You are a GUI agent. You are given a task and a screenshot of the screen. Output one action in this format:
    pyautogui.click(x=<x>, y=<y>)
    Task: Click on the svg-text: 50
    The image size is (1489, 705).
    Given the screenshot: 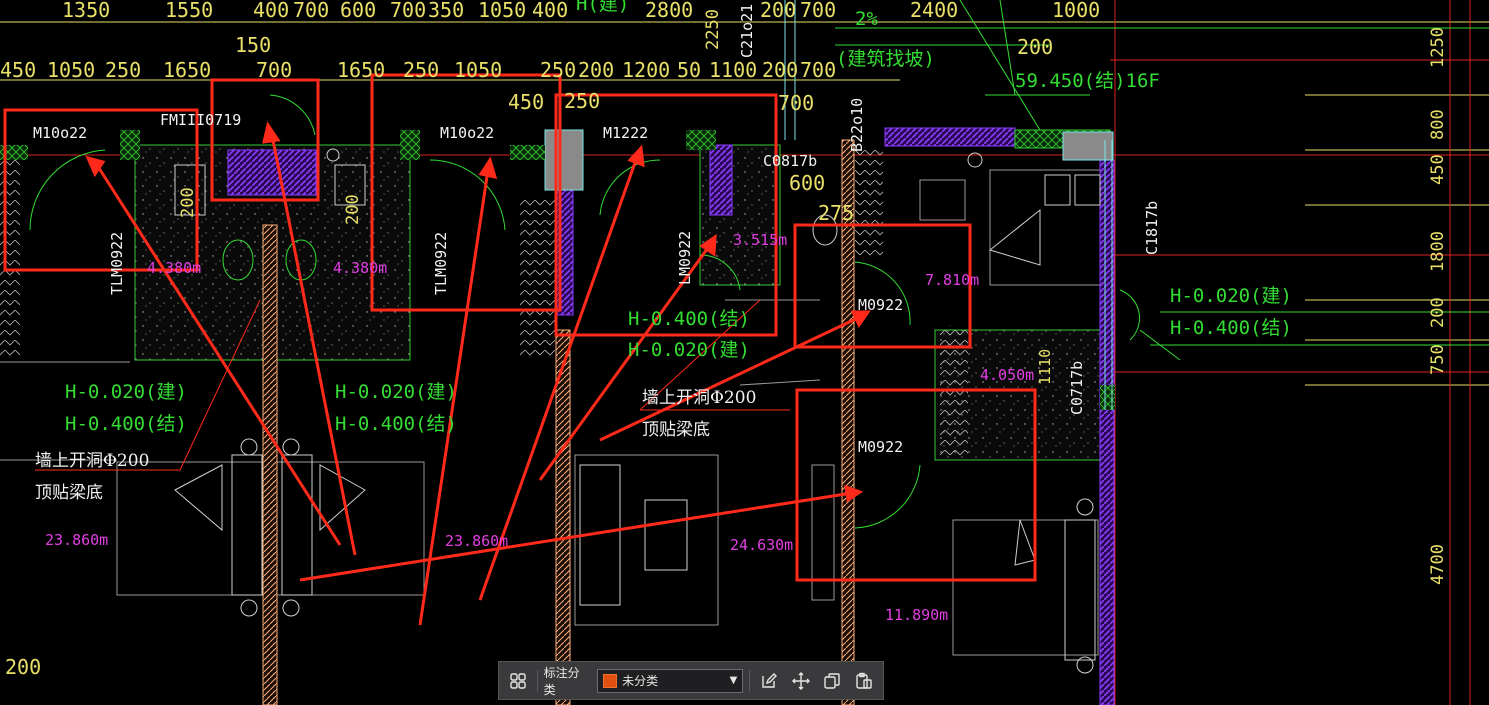 What is the action you would take?
    pyautogui.click(x=689, y=70)
    